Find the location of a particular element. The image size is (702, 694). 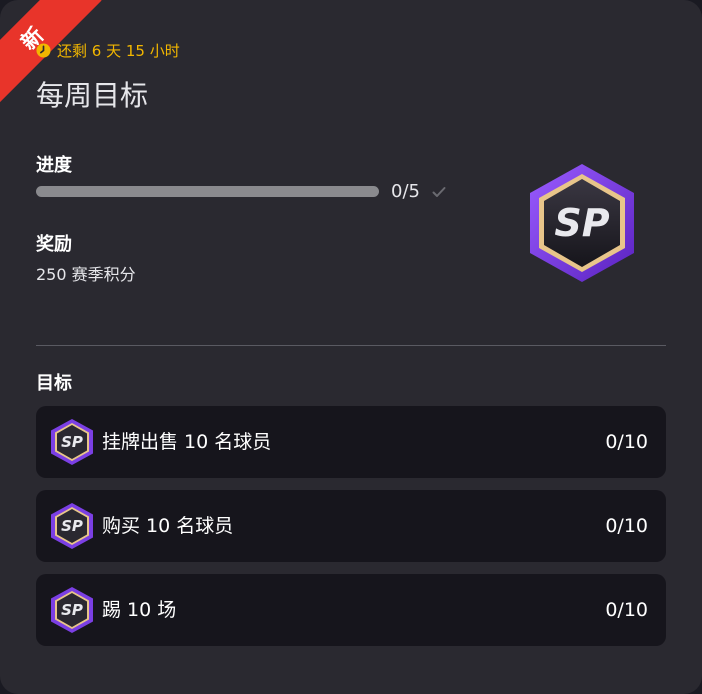

progress-bar is located at coordinates (207, 191).